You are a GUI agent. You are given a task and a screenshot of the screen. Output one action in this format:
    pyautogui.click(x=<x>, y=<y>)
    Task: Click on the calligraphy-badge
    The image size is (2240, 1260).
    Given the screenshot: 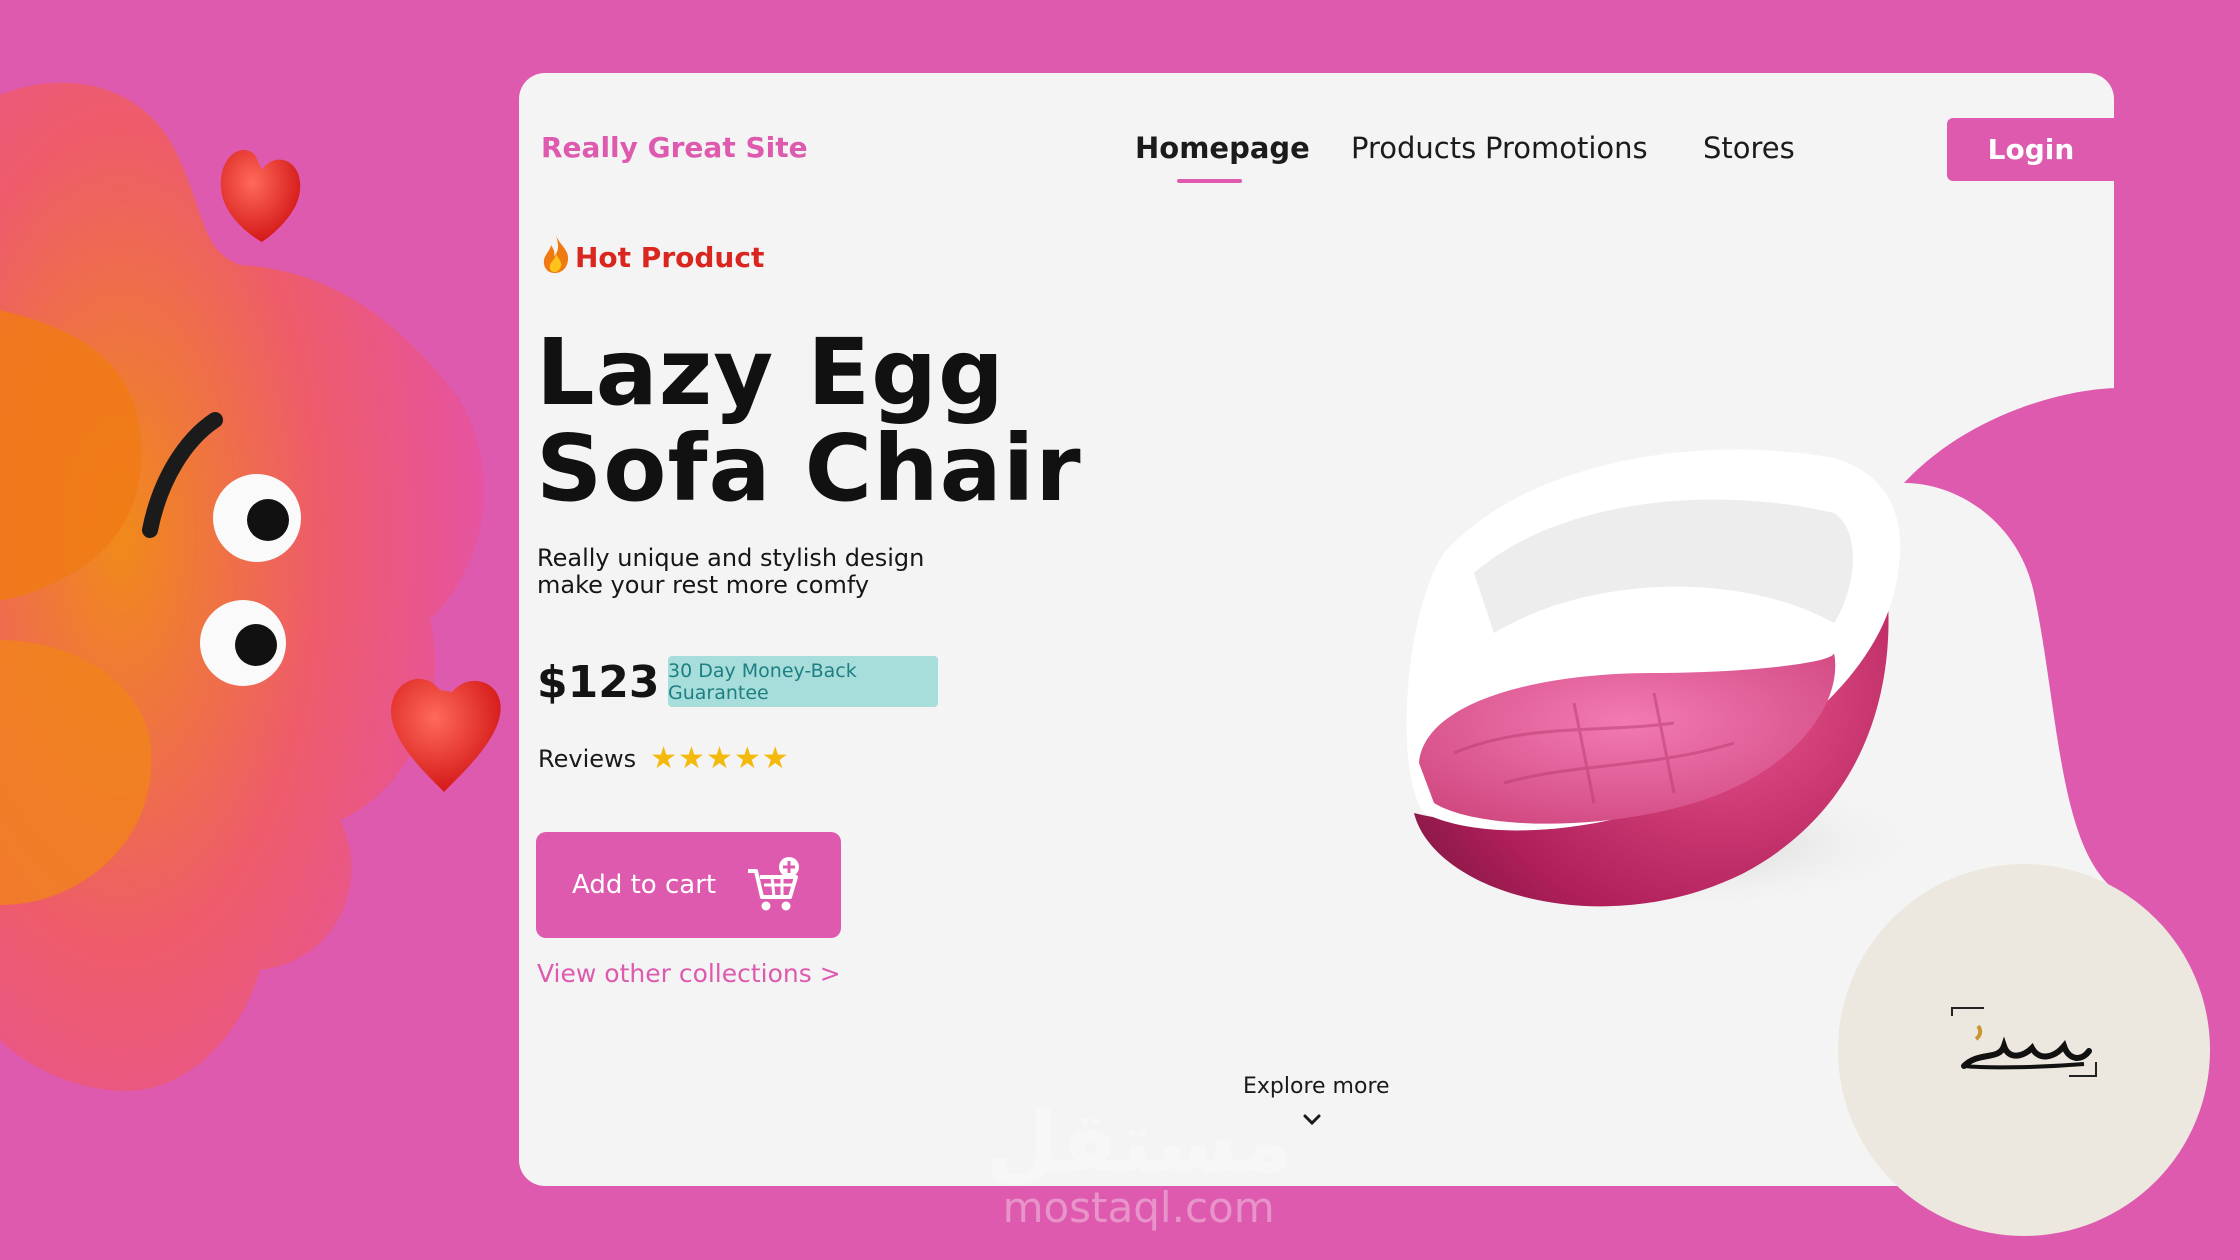 What is the action you would take?
    pyautogui.click(x=2024, y=1050)
    